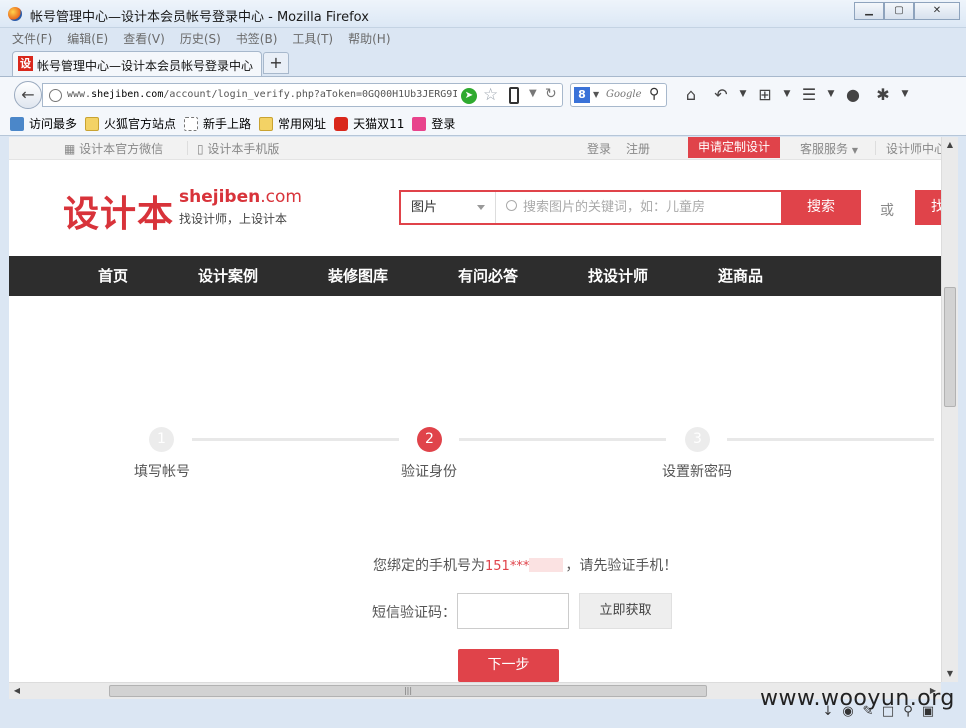 Image resolution: width=966 pixels, height=728 pixels. I want to click on minimize-button: ▁, so click(869, 11).